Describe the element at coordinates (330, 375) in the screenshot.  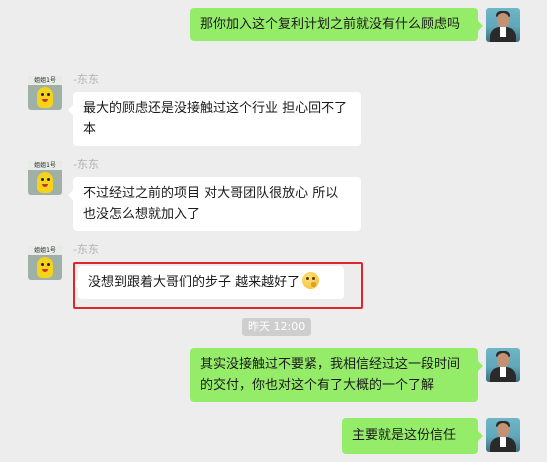
I see `message-text: 其实没接触过不要紧，我相信经过这一段时间的交付，你也对这个有了大概的一个了解` at that location.